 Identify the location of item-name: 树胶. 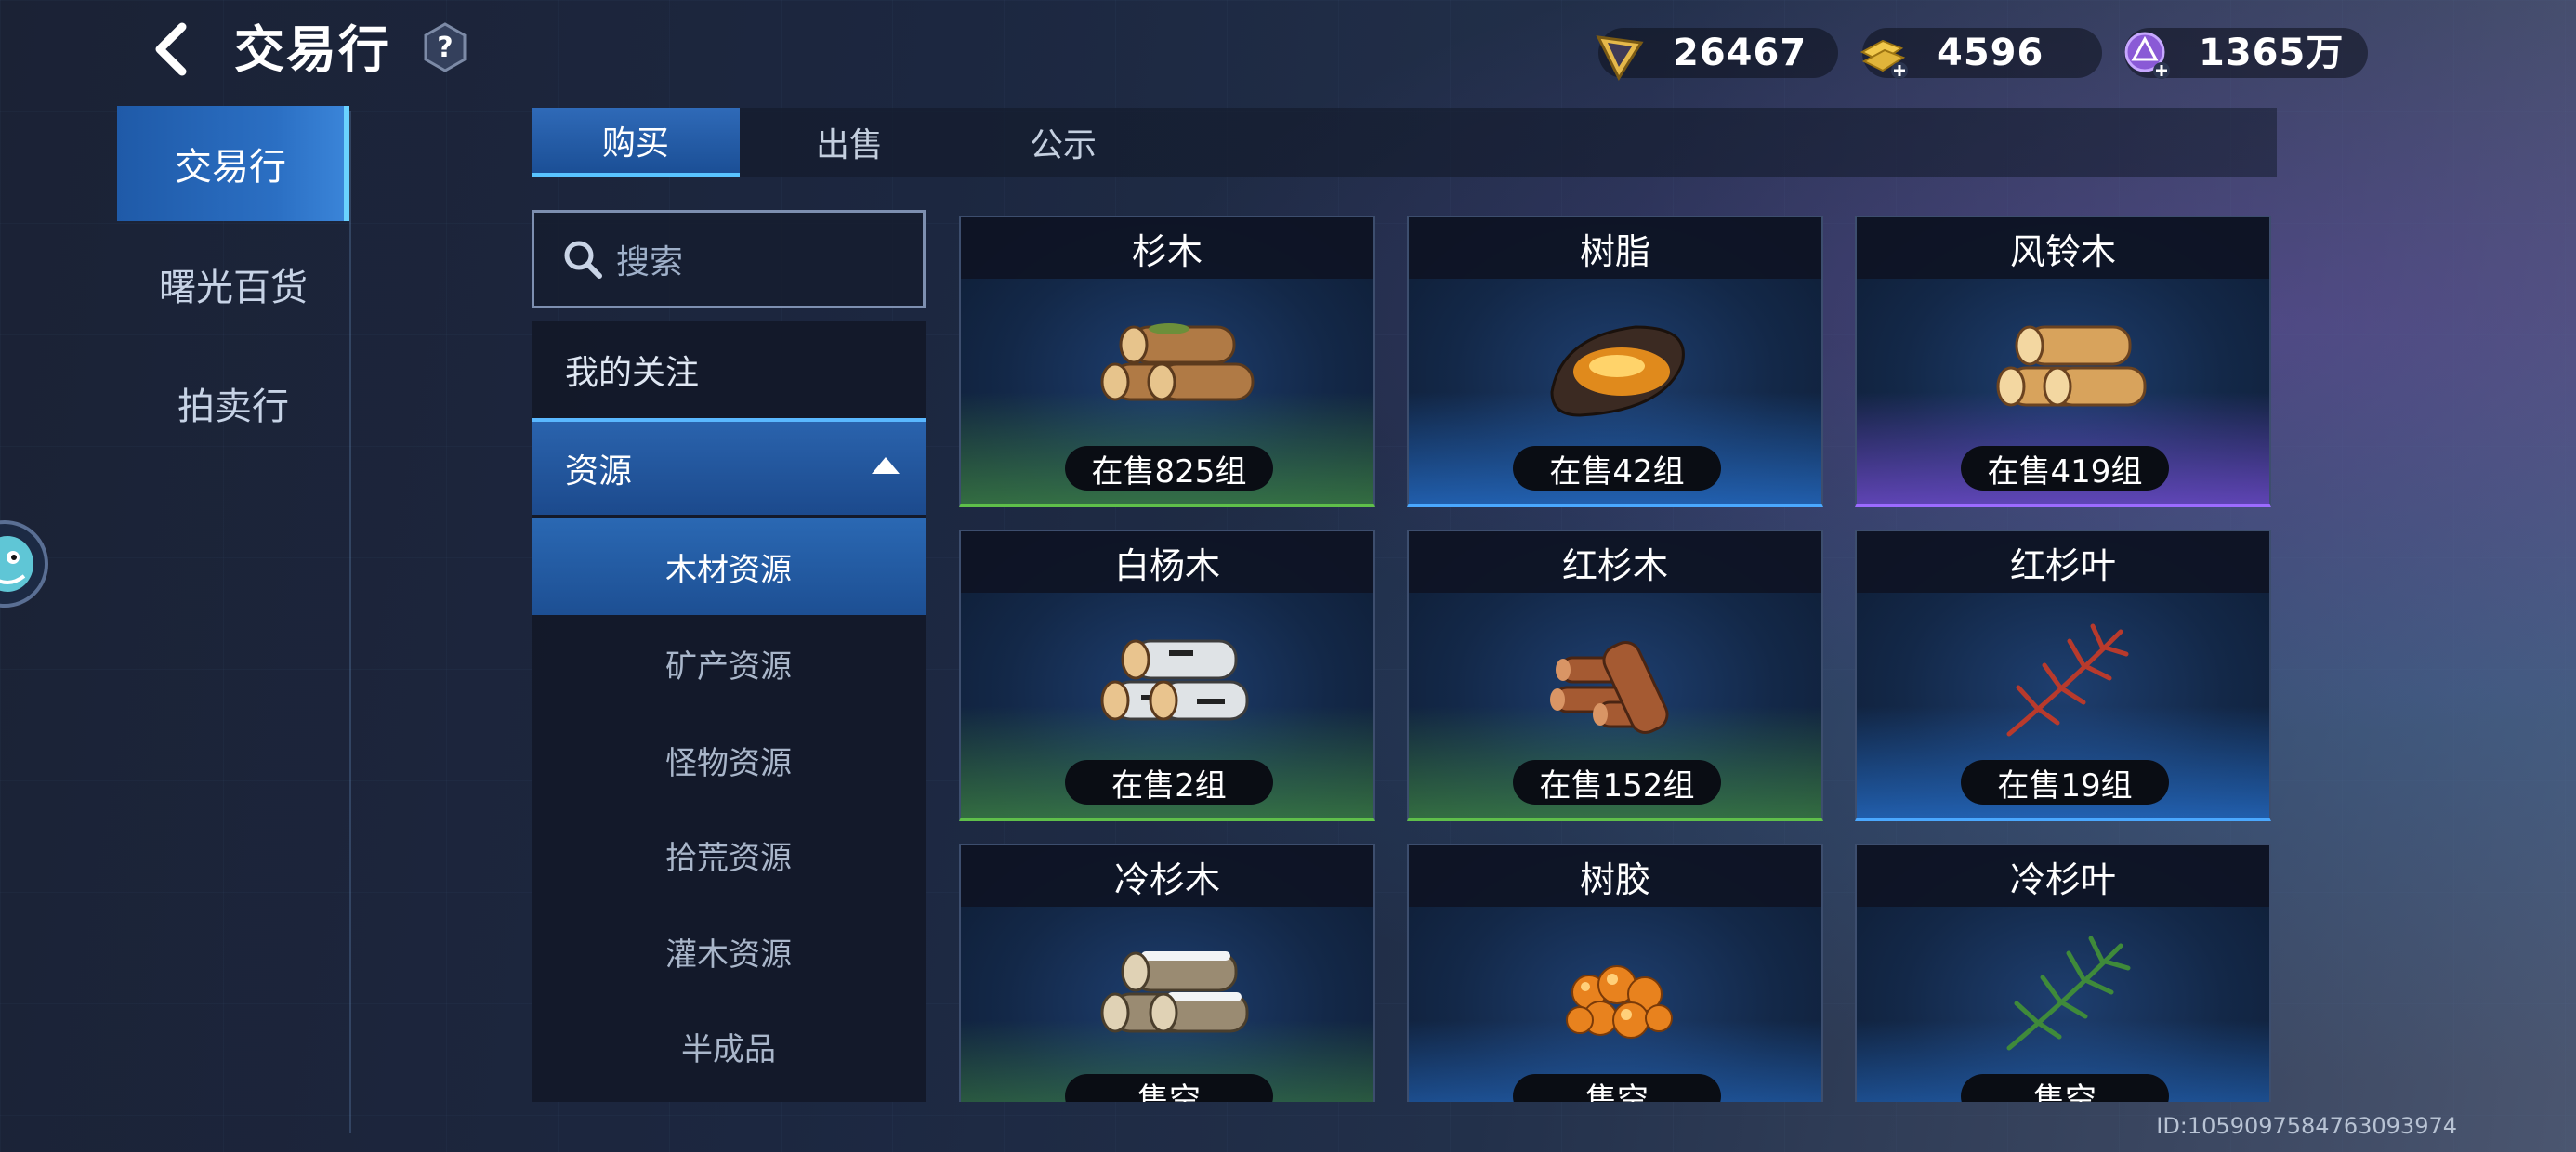
(1615, 876).